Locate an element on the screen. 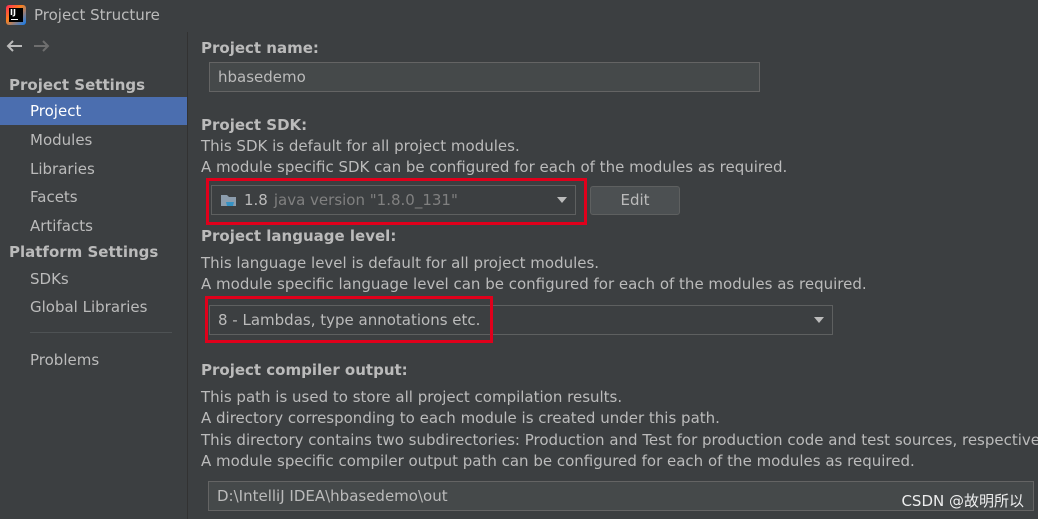 The width and height of the screenshot is (1038, 519). sidebar-item-global-libraries: Global Libraries is located at coordinates (93, 307).